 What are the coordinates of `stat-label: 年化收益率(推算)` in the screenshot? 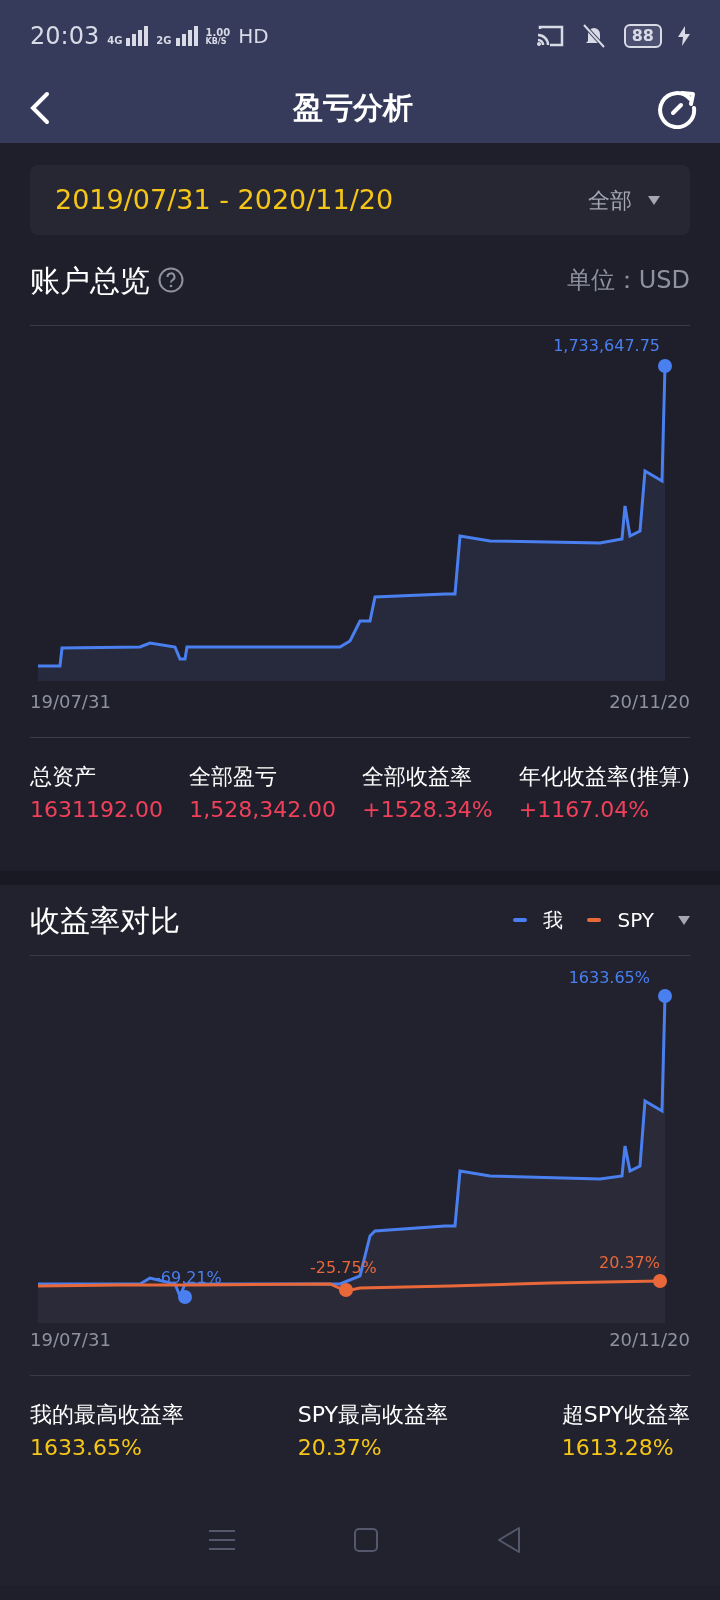 It's located at (604, 777).